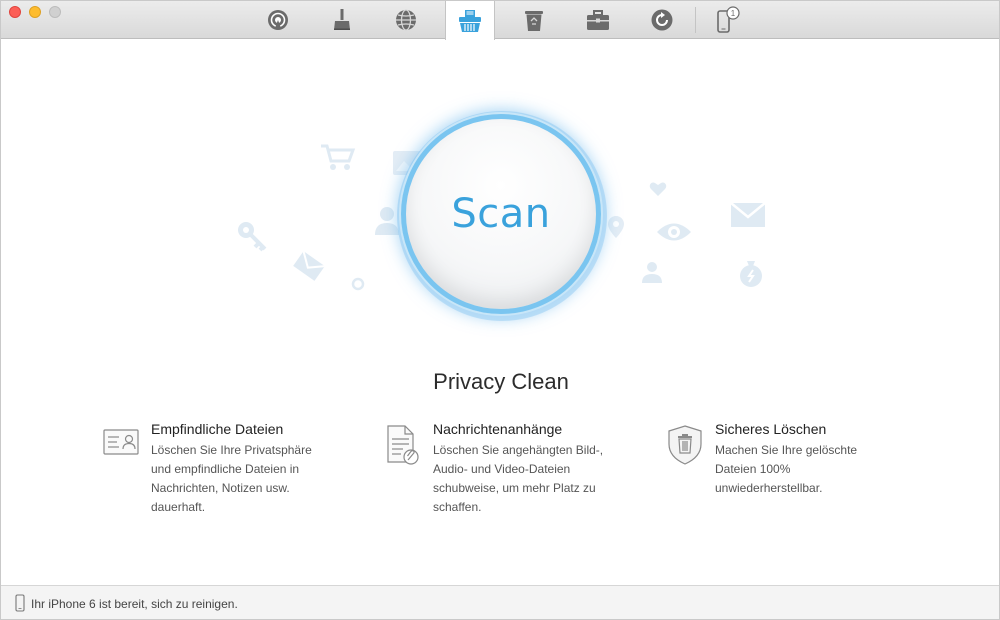  What do you see at coordinates (55, 12) in the screenshot?
I see `zoom-window-button` at bounding box center [55, 12].